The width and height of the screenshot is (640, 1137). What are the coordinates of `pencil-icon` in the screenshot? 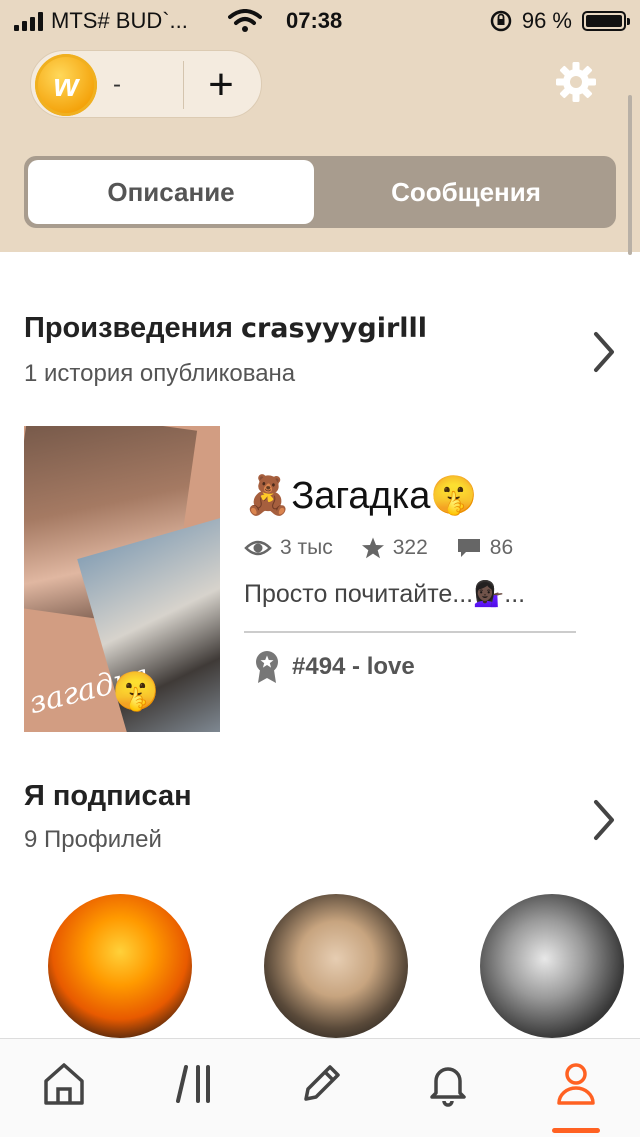 It's located at (322, 1083).